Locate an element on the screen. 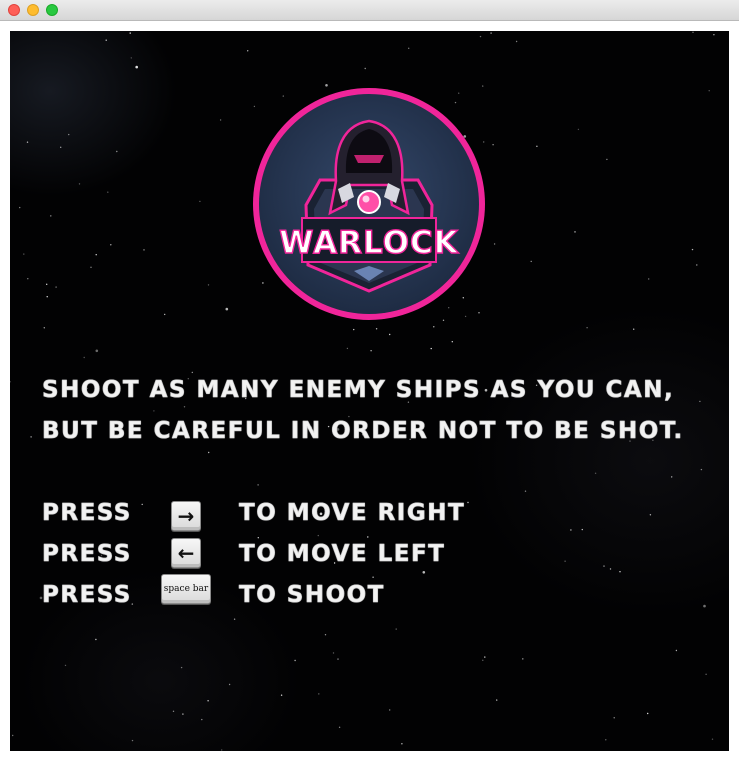 This screenshot has height=759, width=739. instructions-line-2: but be careful in order not to be shot. is located at coordinates (363, 431).